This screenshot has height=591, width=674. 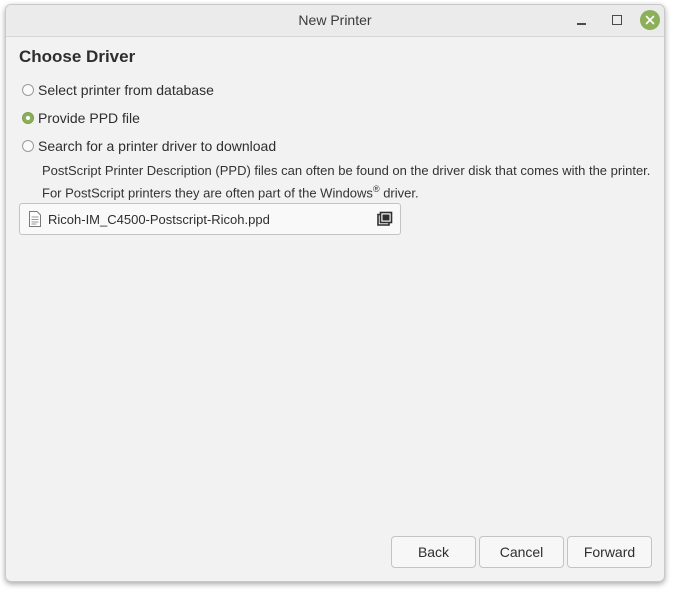 I want to click on document-icon, so click(x=35, y=219).